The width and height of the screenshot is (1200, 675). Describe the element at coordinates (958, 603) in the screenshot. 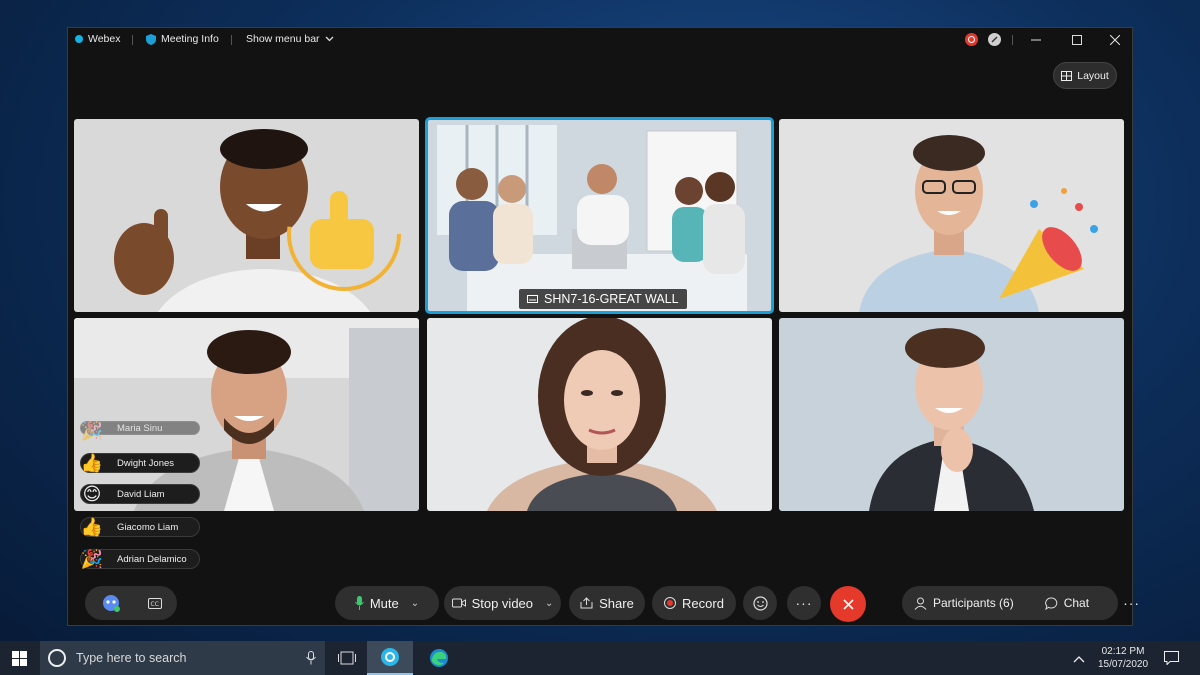

I see `participants-button: Participants (6)` at that location.